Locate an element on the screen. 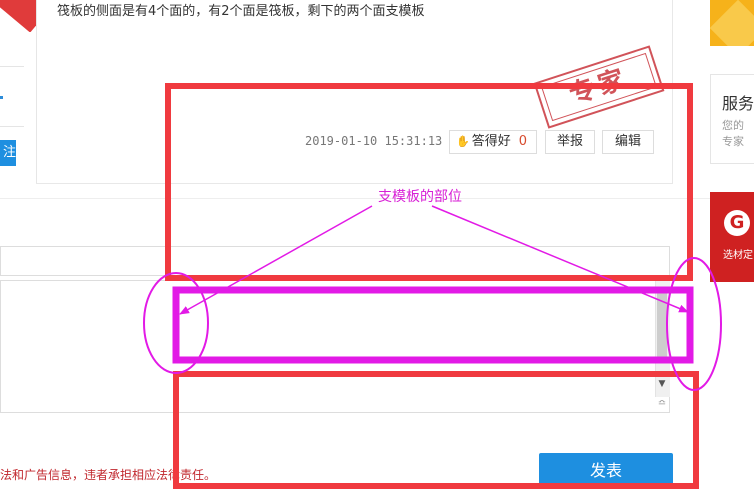 The width and height of the screenshot is (754, 499). arrow-left is located at coordinates (276, 260).